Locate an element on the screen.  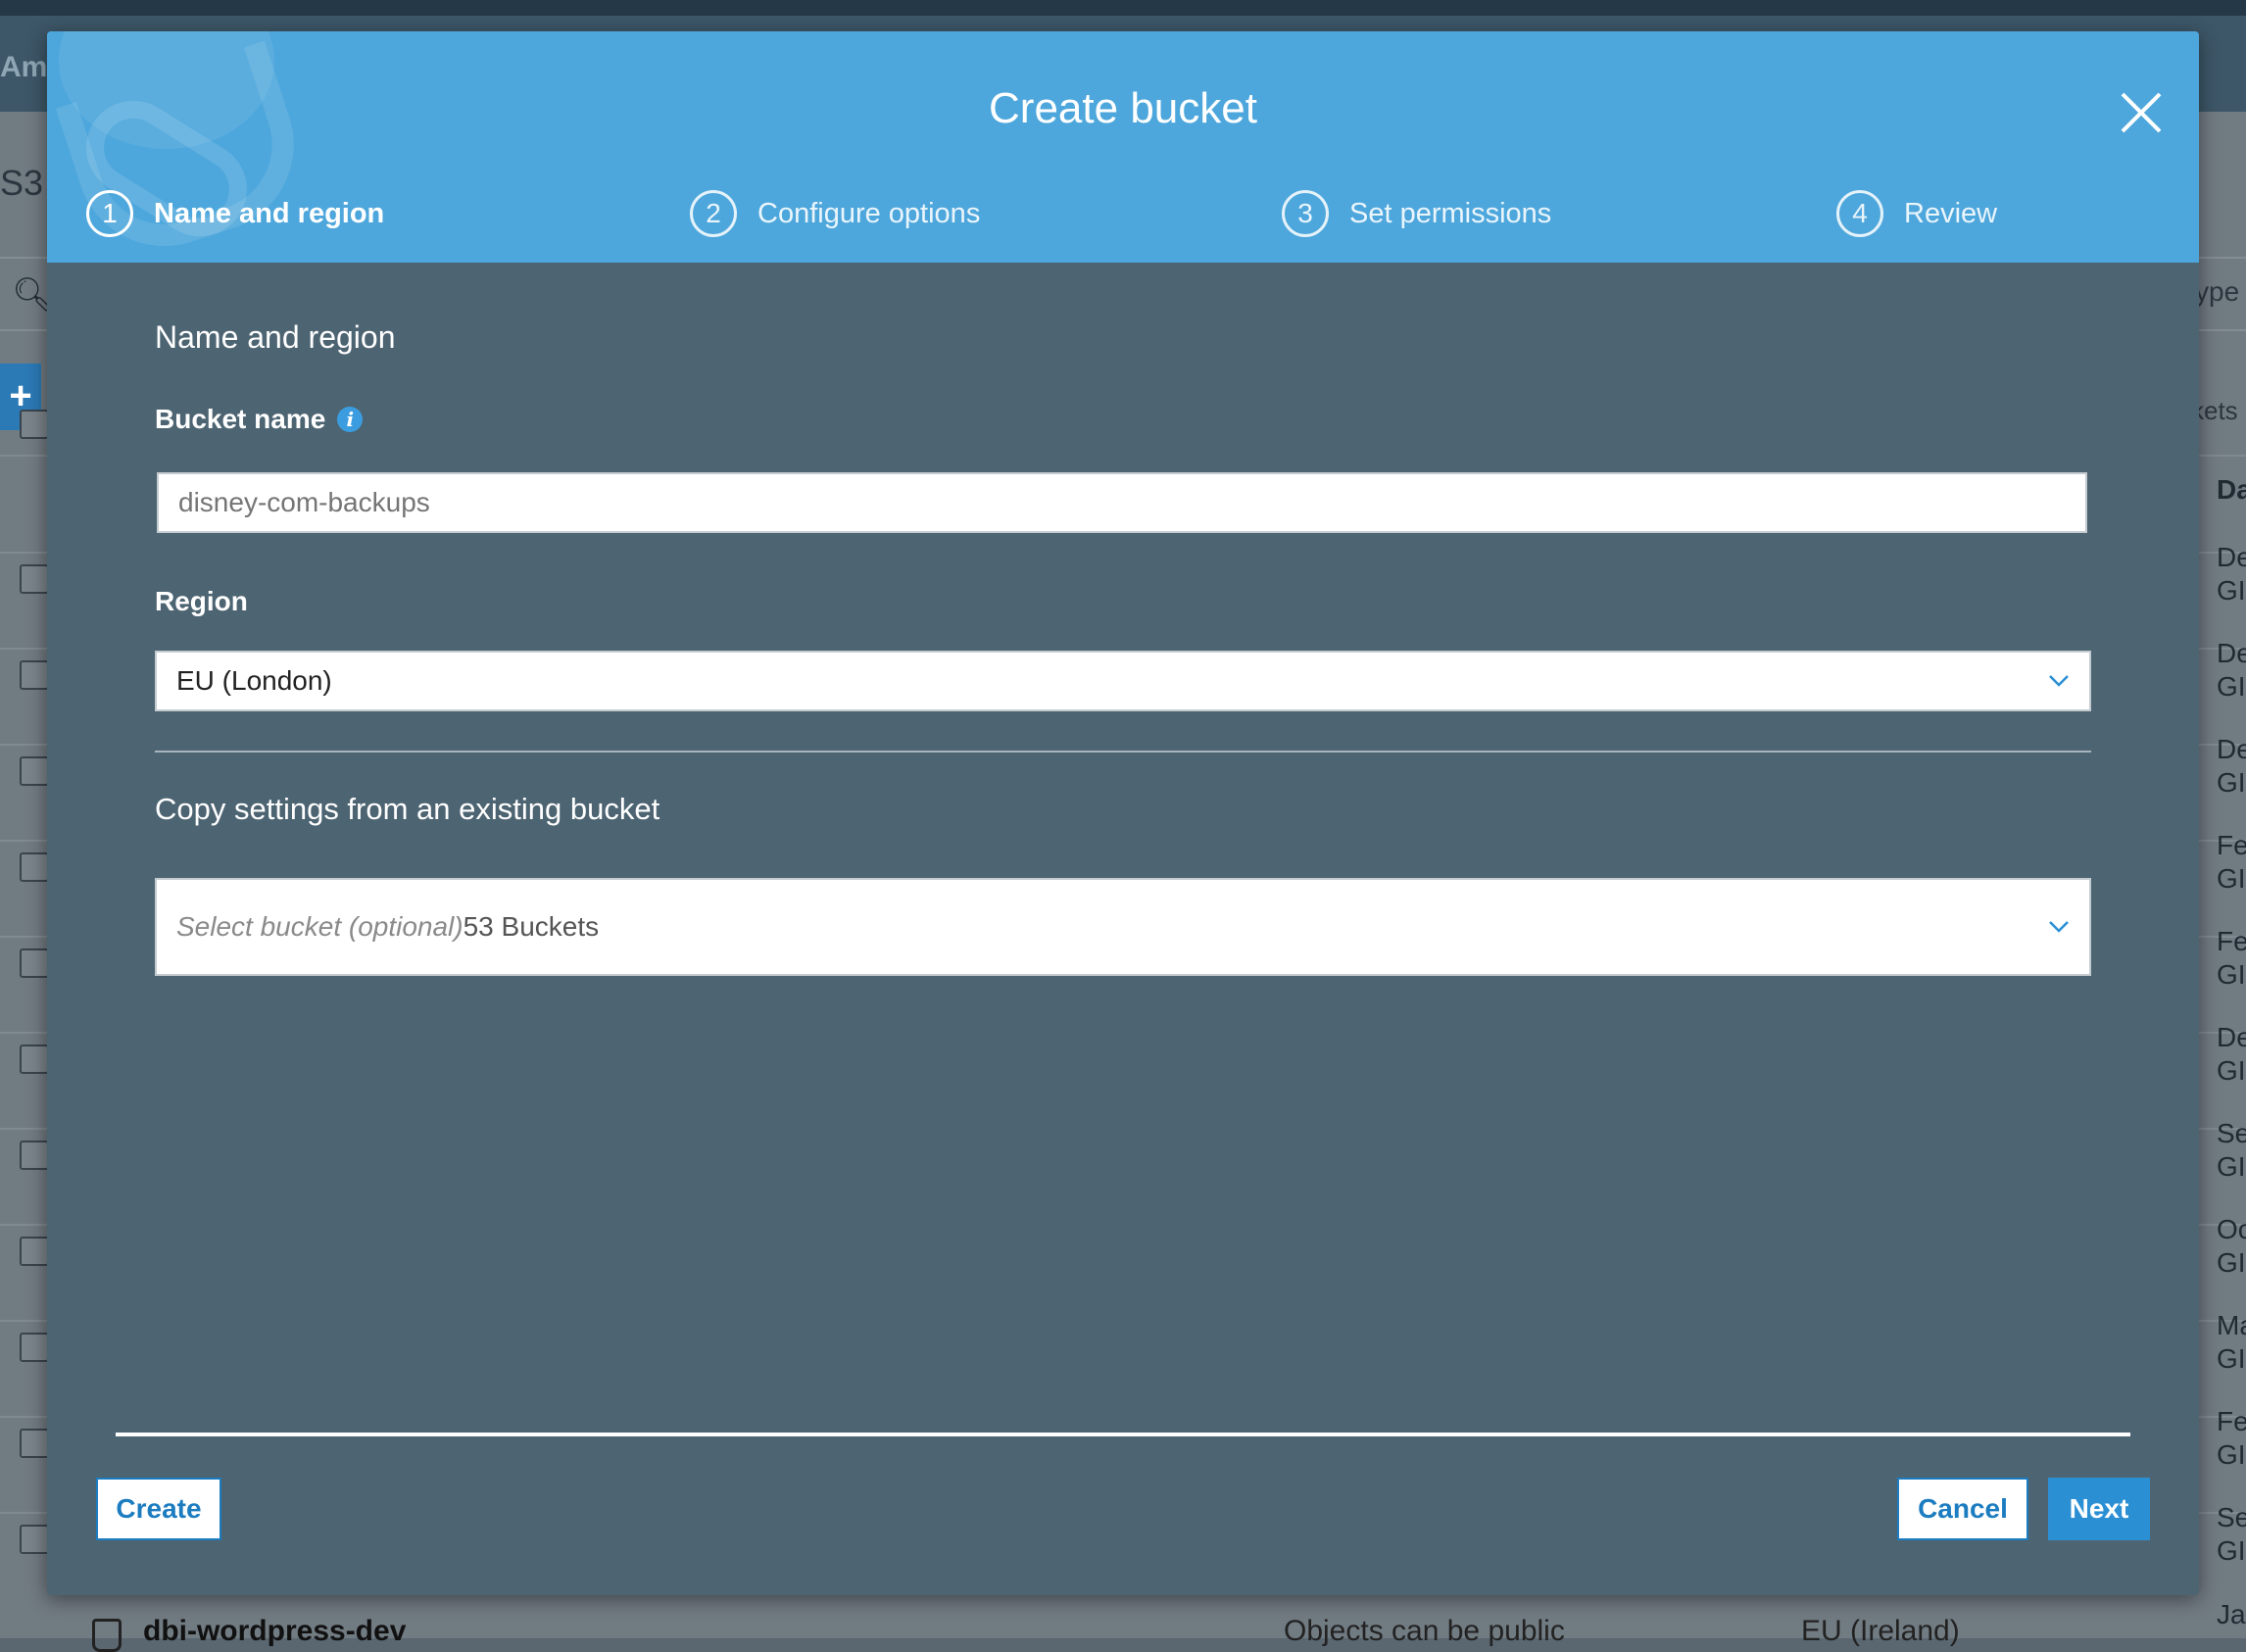
bucket-name-label: Bucket name i is located at coordinates (259, 420).